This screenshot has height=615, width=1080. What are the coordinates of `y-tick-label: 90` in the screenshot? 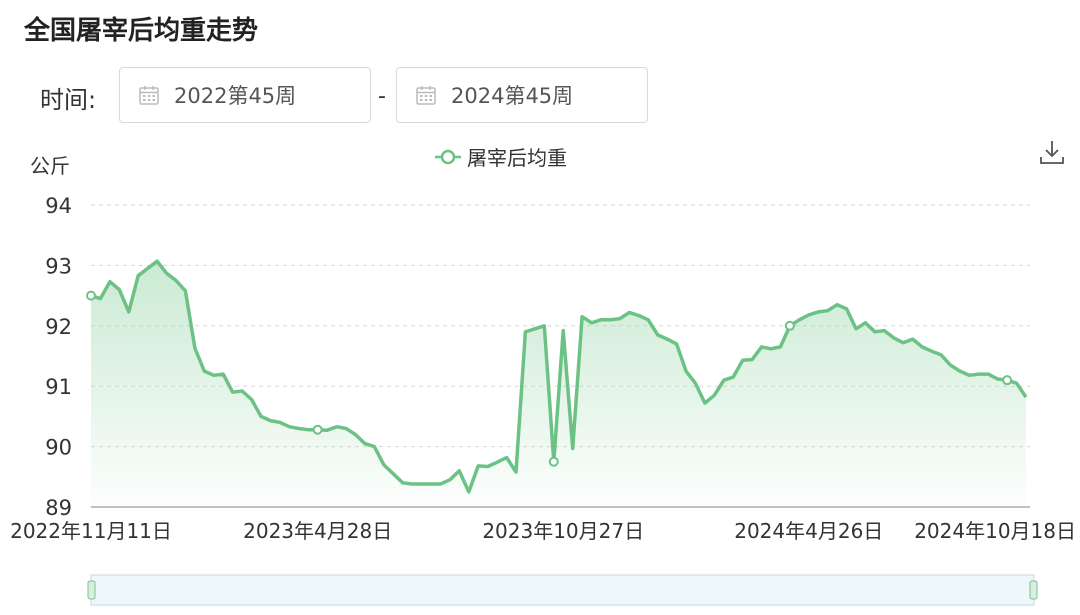 It's located at (58, 448).